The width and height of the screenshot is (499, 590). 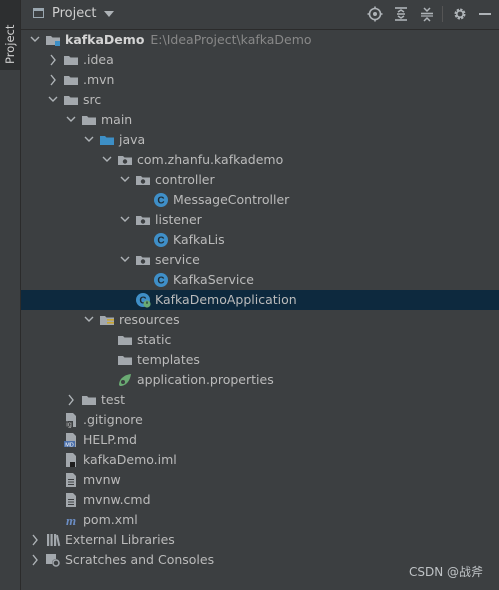 I want to click on tree-node-idea: .idea, so click(x=260, y=60).